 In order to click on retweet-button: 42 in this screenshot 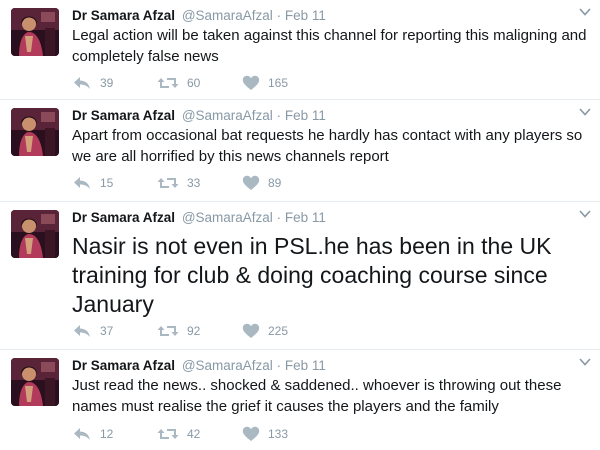, I will do `click(199, 434)`.